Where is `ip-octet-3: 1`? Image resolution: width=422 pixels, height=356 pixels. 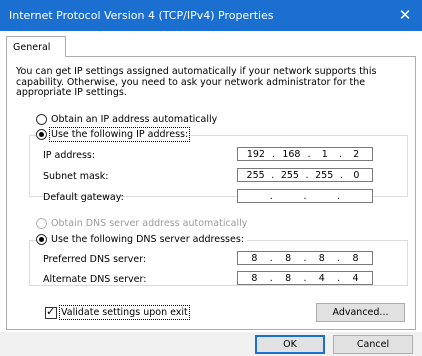
ip-octet-3: 1 is located at coordinates (324, 154).